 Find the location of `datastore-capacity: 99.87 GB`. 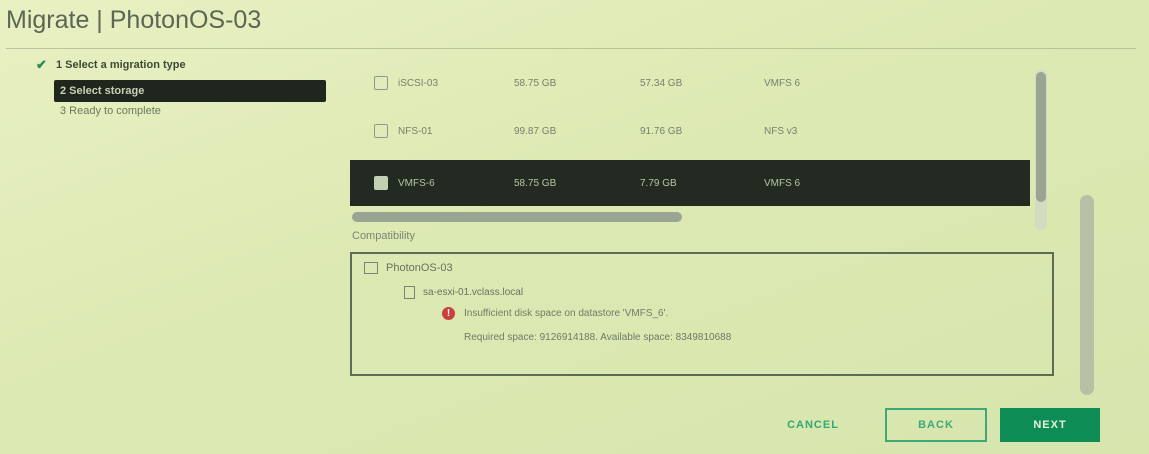

datastore-capacity: 99.87 GB is located at coordinates (535, 131).